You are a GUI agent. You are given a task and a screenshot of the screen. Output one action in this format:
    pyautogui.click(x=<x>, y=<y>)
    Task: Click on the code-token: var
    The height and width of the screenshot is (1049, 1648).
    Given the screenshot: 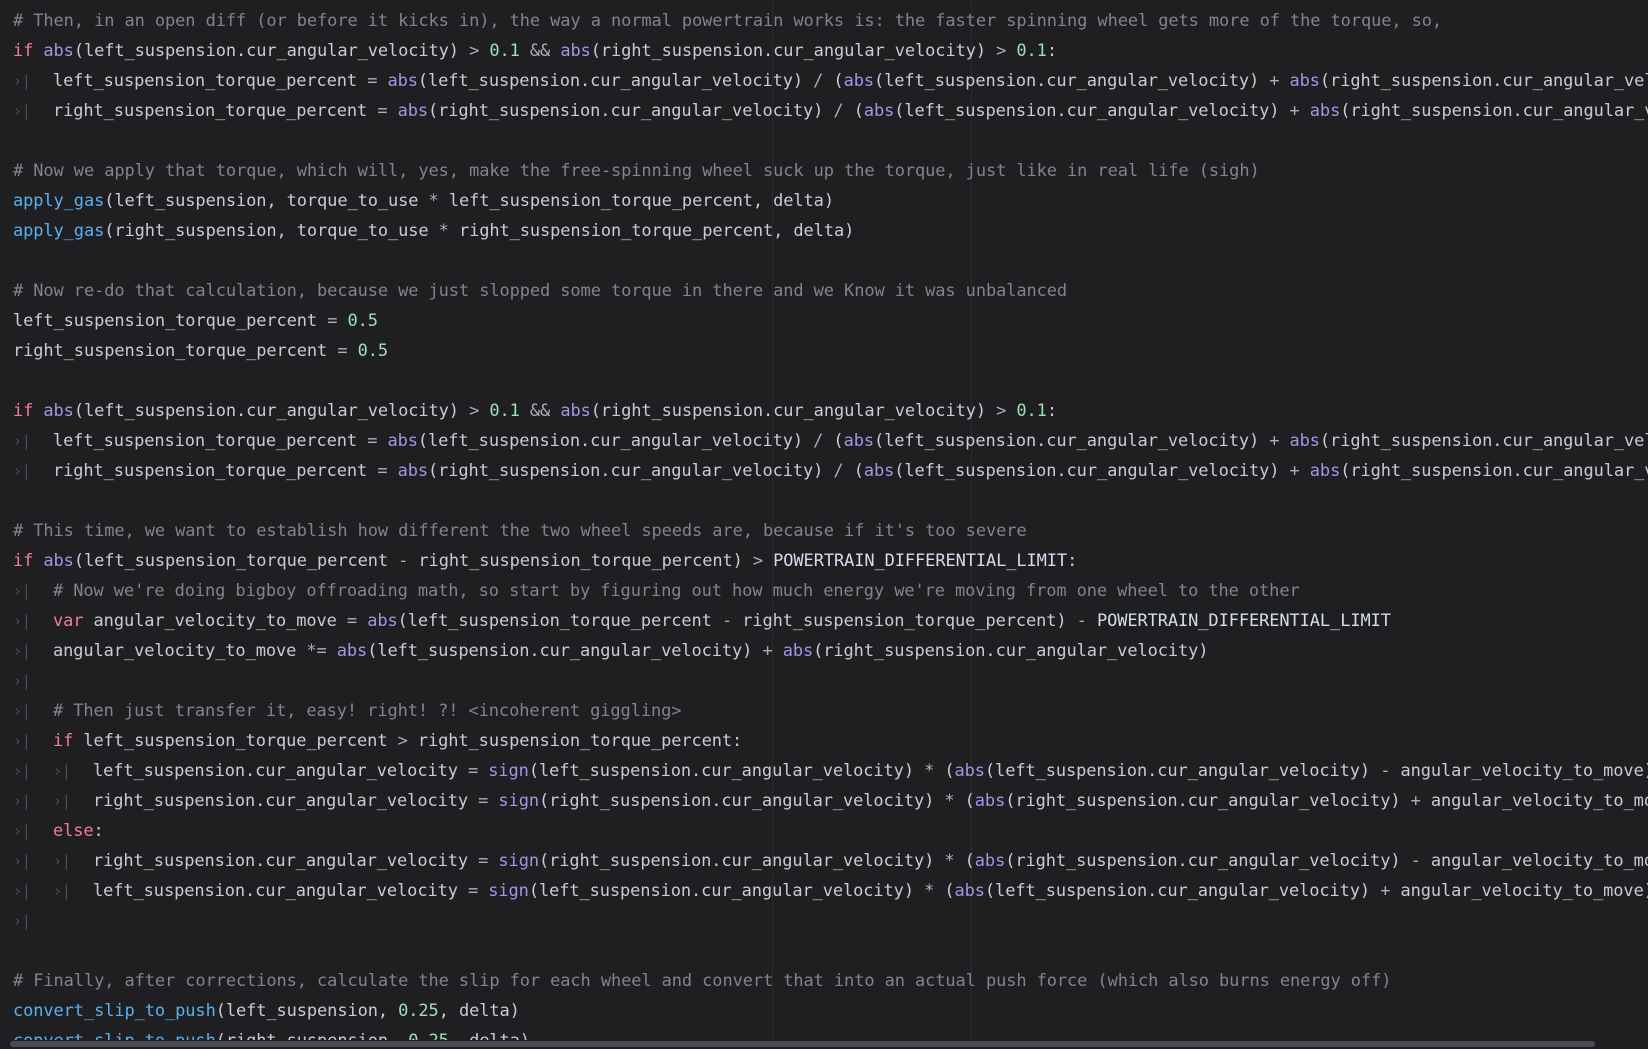 What is the action you would take?
    pyautogui.click(x=73, y=621)
    